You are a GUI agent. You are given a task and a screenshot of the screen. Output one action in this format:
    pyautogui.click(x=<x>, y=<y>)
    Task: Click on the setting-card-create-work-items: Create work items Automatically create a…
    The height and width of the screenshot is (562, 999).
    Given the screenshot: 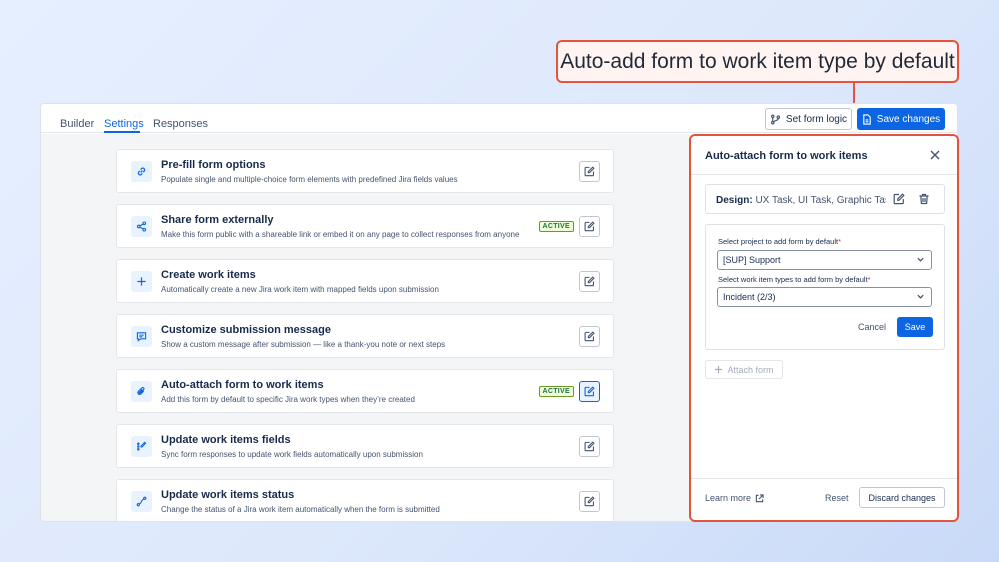 What is the action you would take?
    pyautogui.click(x=365, y=281)
    